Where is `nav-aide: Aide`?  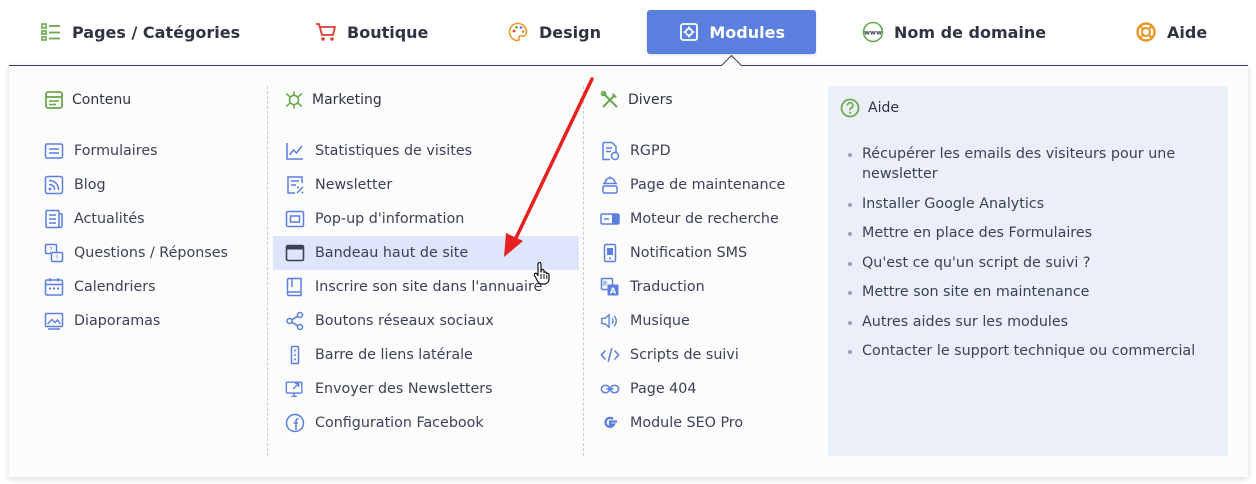
nav-aide: Aide is located at coordinates (1171, 32).